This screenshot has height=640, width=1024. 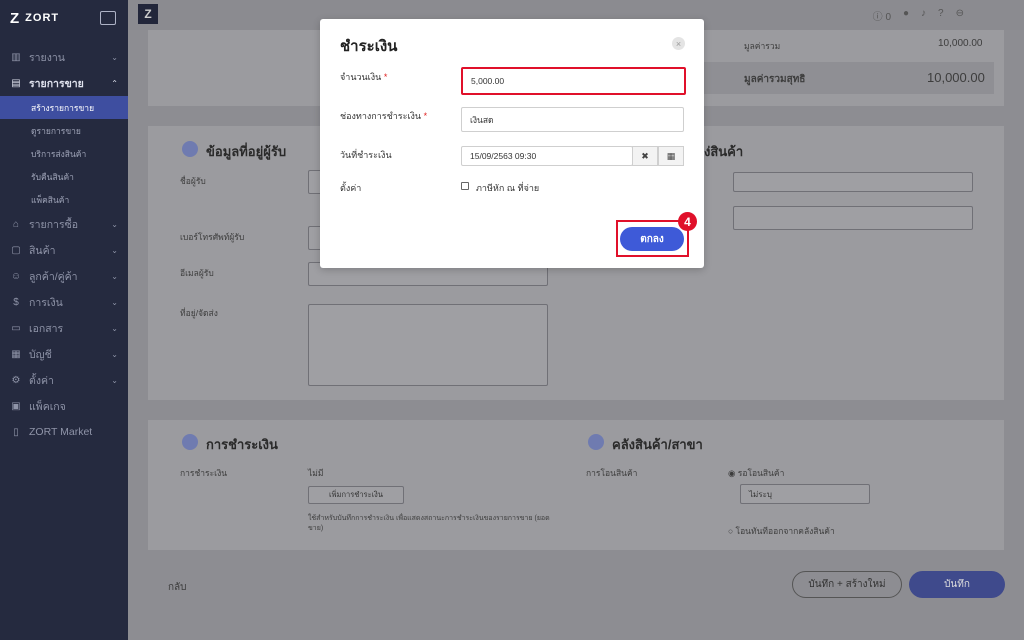 What do you see at coordinates (64, 354) in the screenshot?
I see `sidebar-item-accounting: ▦ บัญชี ⌄` at bounding box center [64, 354].